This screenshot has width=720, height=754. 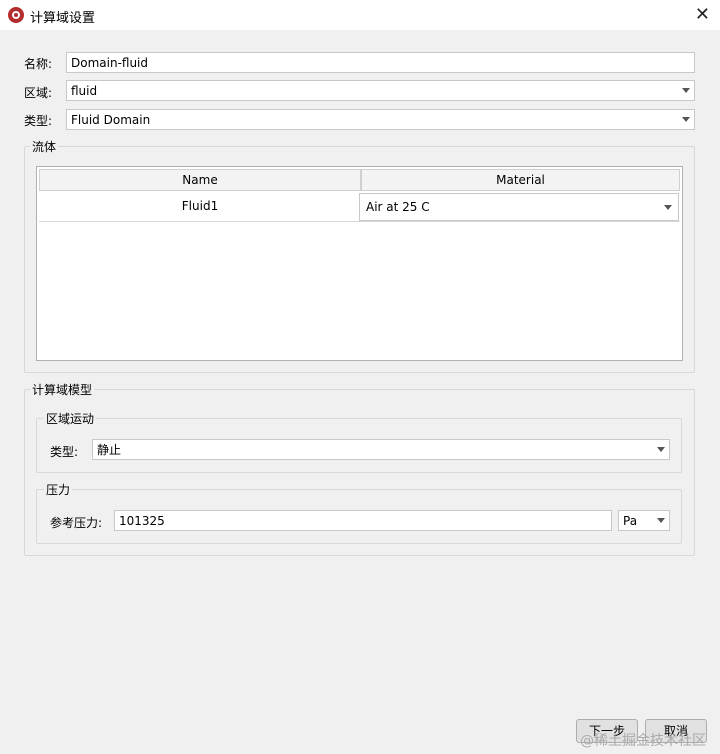 I want to click on table-header-name: Name, so click(x=200, y=180).